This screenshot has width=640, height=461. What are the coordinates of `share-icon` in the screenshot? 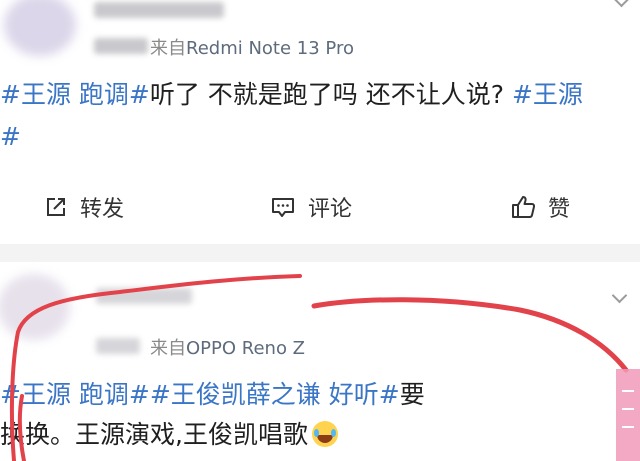 It's located at (56, 207).